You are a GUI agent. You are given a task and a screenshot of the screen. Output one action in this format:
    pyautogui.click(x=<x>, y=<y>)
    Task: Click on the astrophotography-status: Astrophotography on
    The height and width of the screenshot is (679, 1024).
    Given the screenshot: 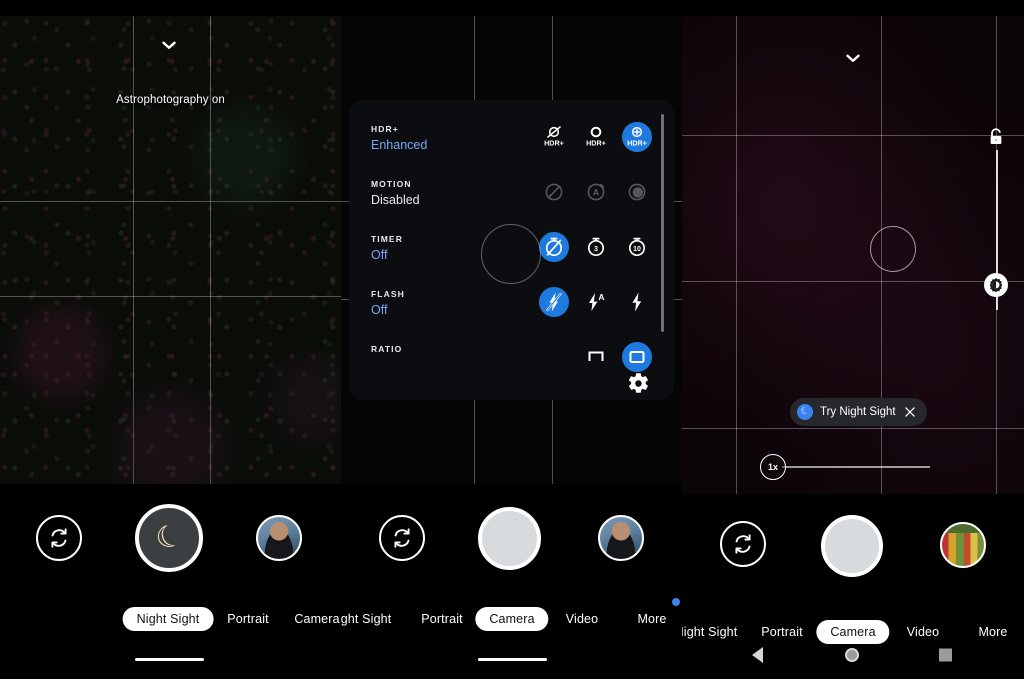 What is the action you would take?
    pyautogui.click(x=170, y=100)
    